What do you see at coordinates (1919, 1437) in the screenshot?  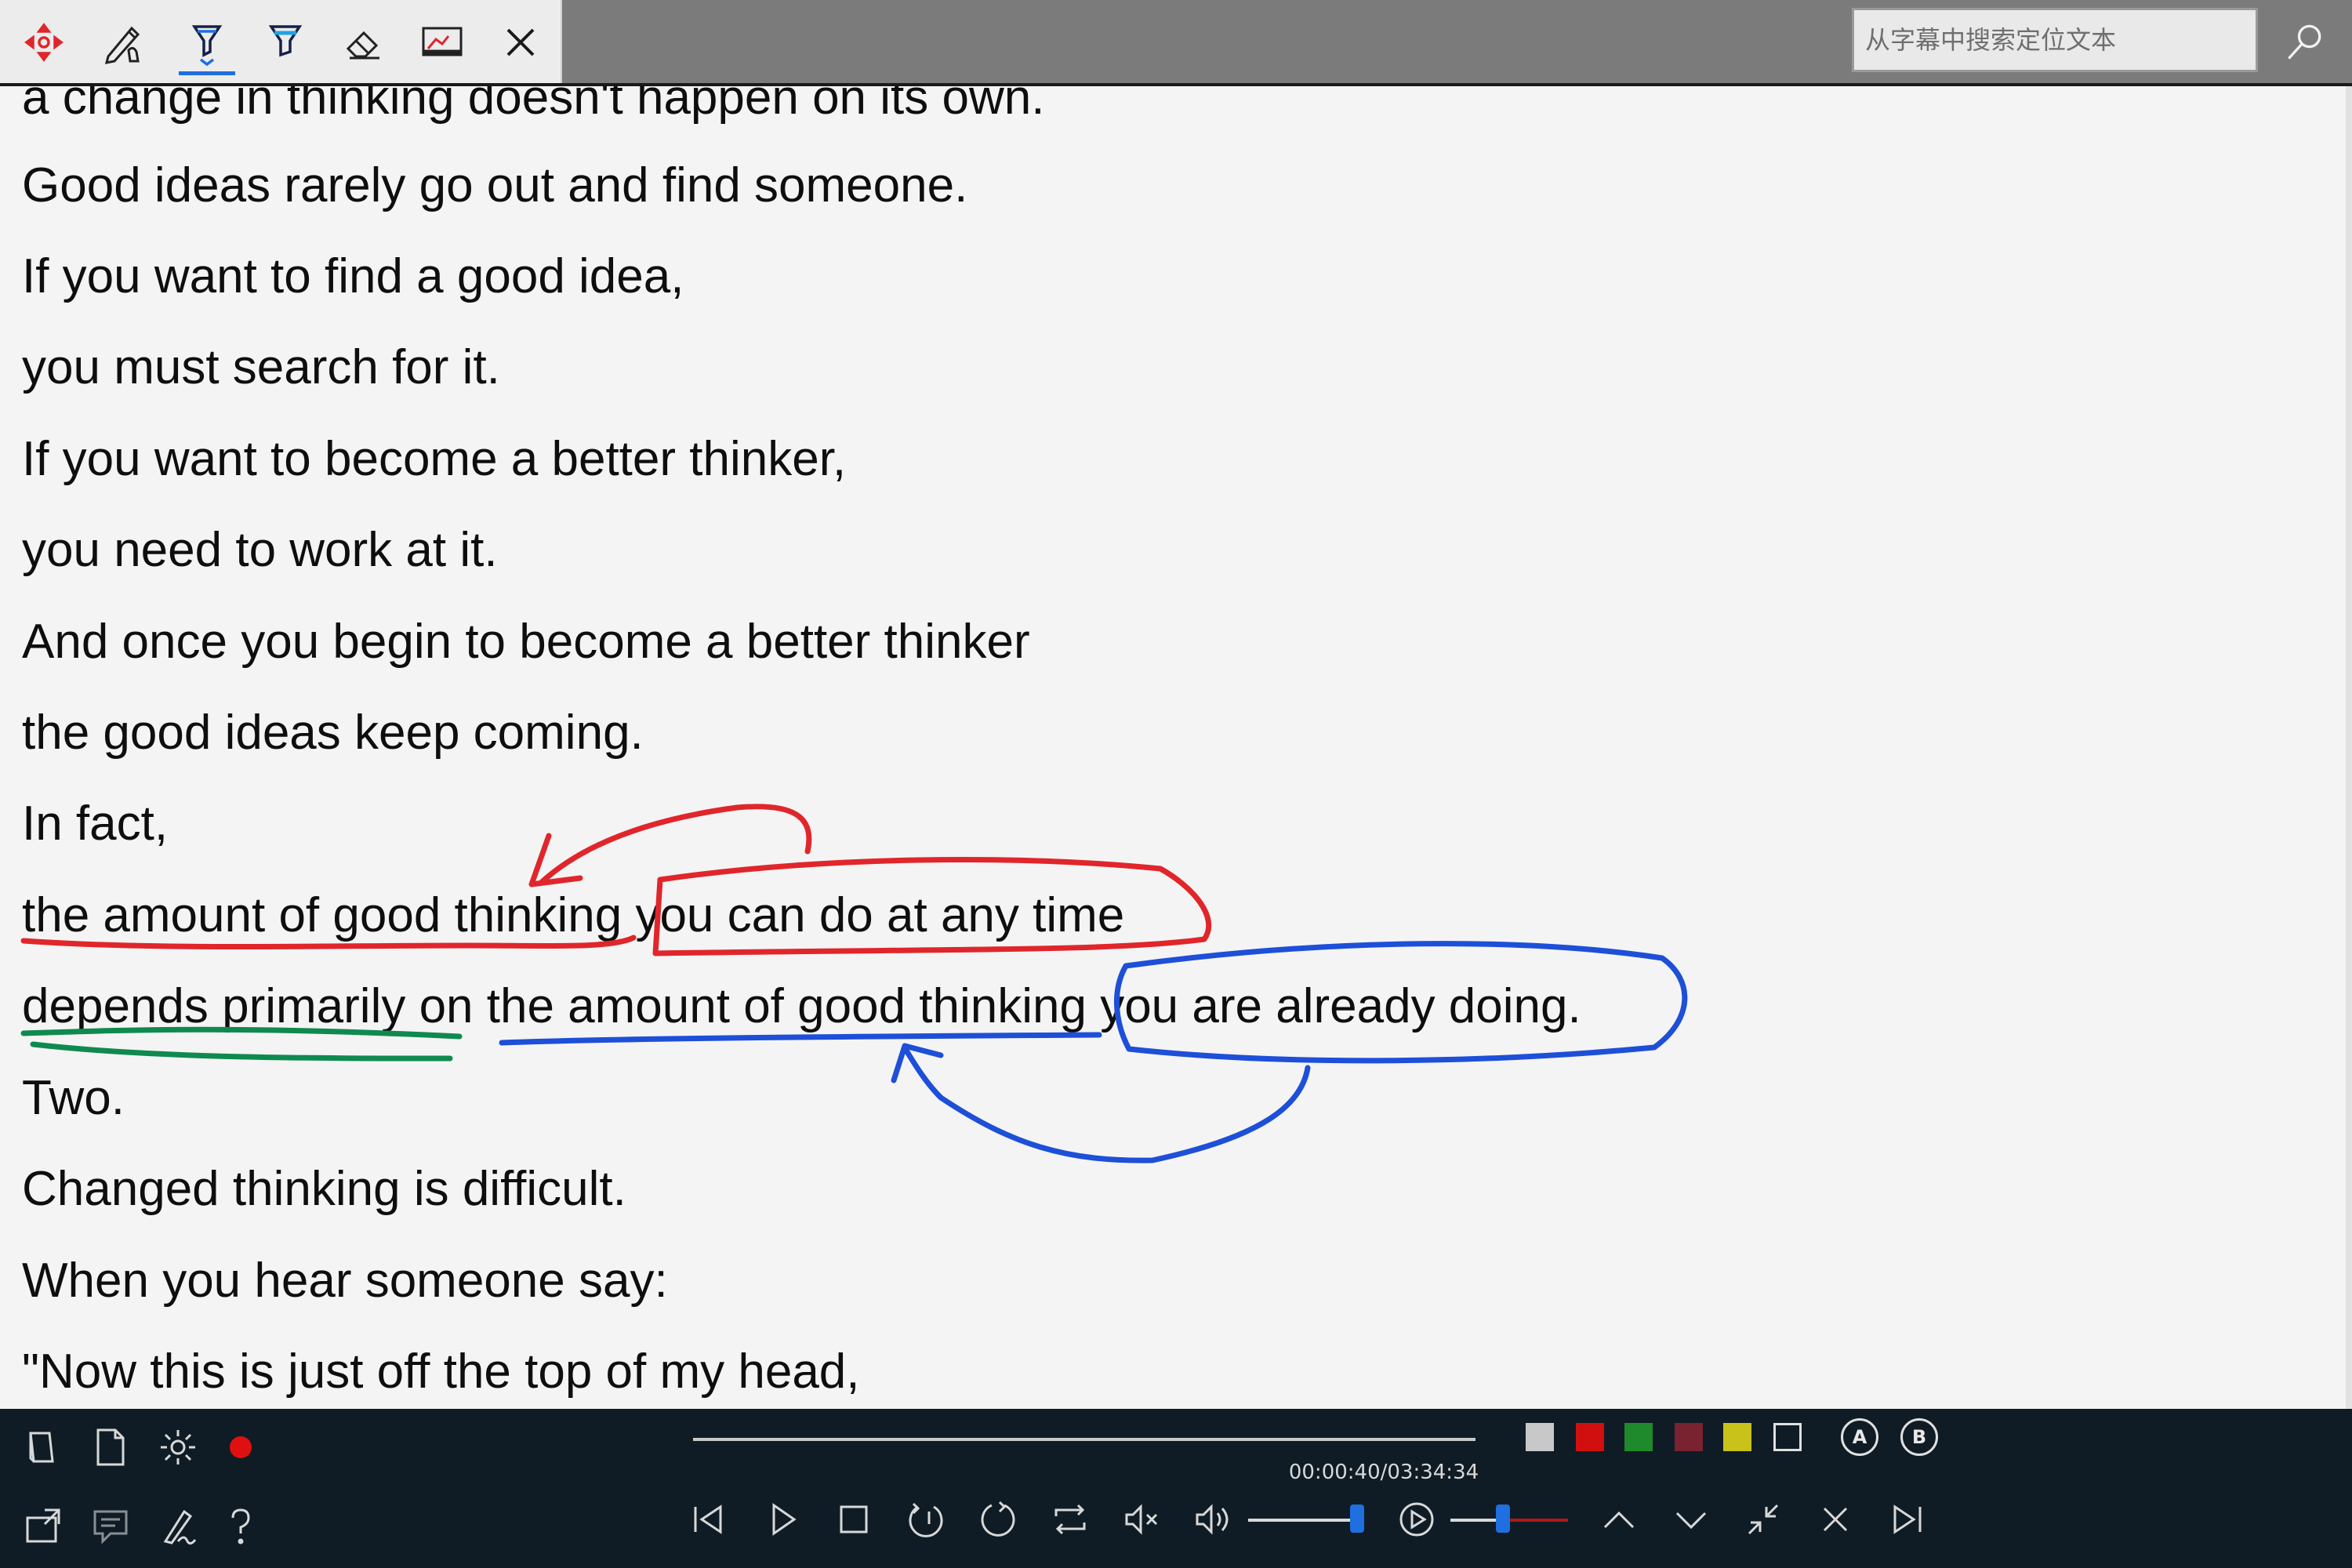 I see `b-point-button: B` at bounding box center [1919, 1437].